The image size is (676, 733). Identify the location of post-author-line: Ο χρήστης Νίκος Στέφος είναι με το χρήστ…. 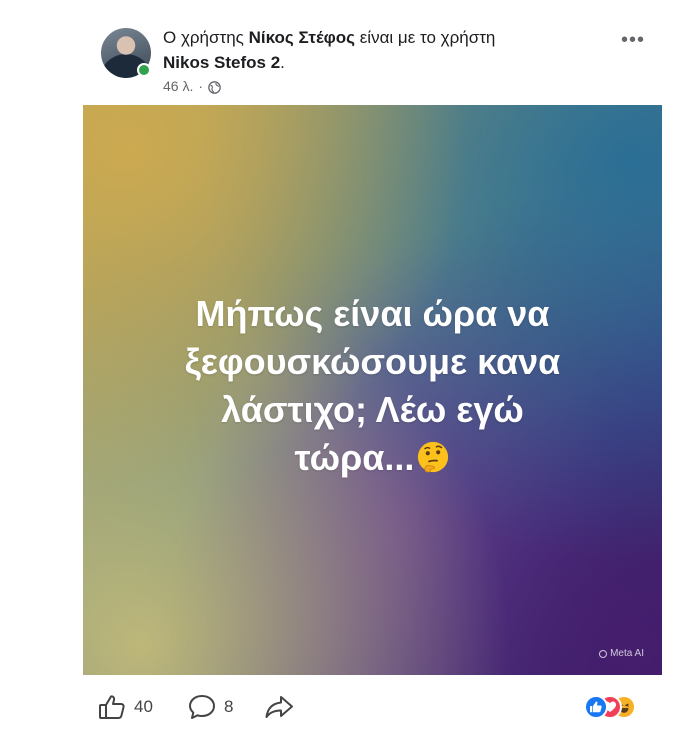
(329, 38).